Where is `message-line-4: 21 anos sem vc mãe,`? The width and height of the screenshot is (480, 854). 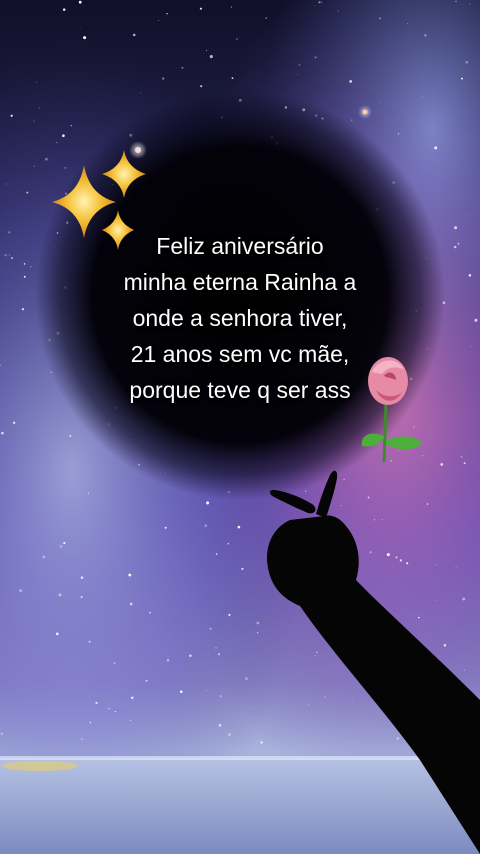
message-line-4: 21 anos sem vc mãe, is located at coordinates (240, 354).